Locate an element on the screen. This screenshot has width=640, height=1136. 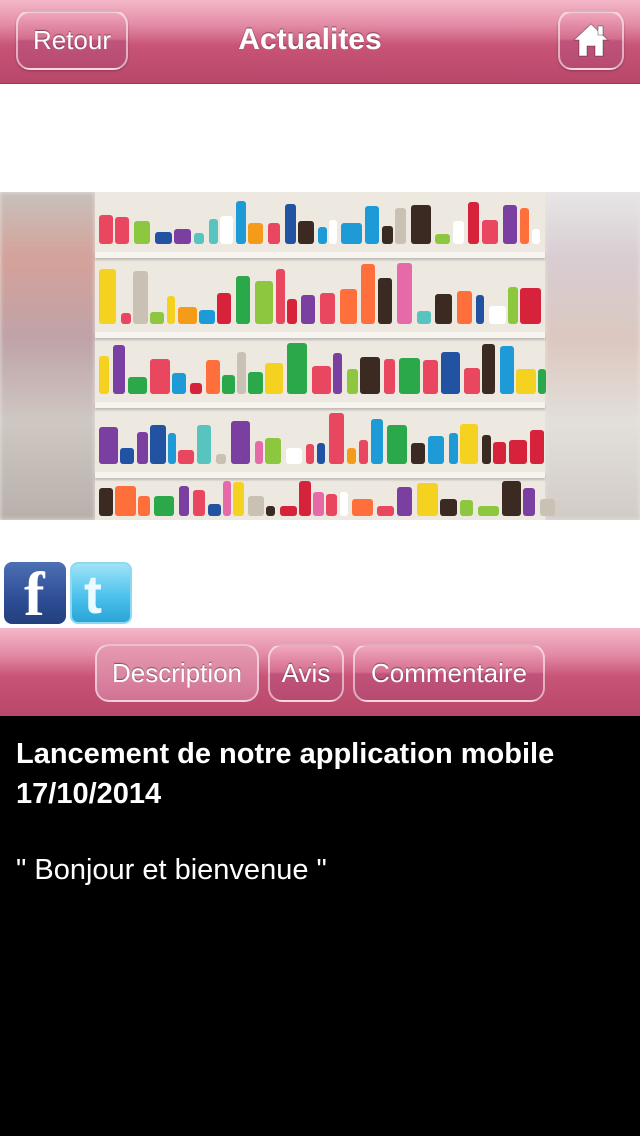
tab-bar: Description Avis Commentaire is located at coordinates (320, 672).